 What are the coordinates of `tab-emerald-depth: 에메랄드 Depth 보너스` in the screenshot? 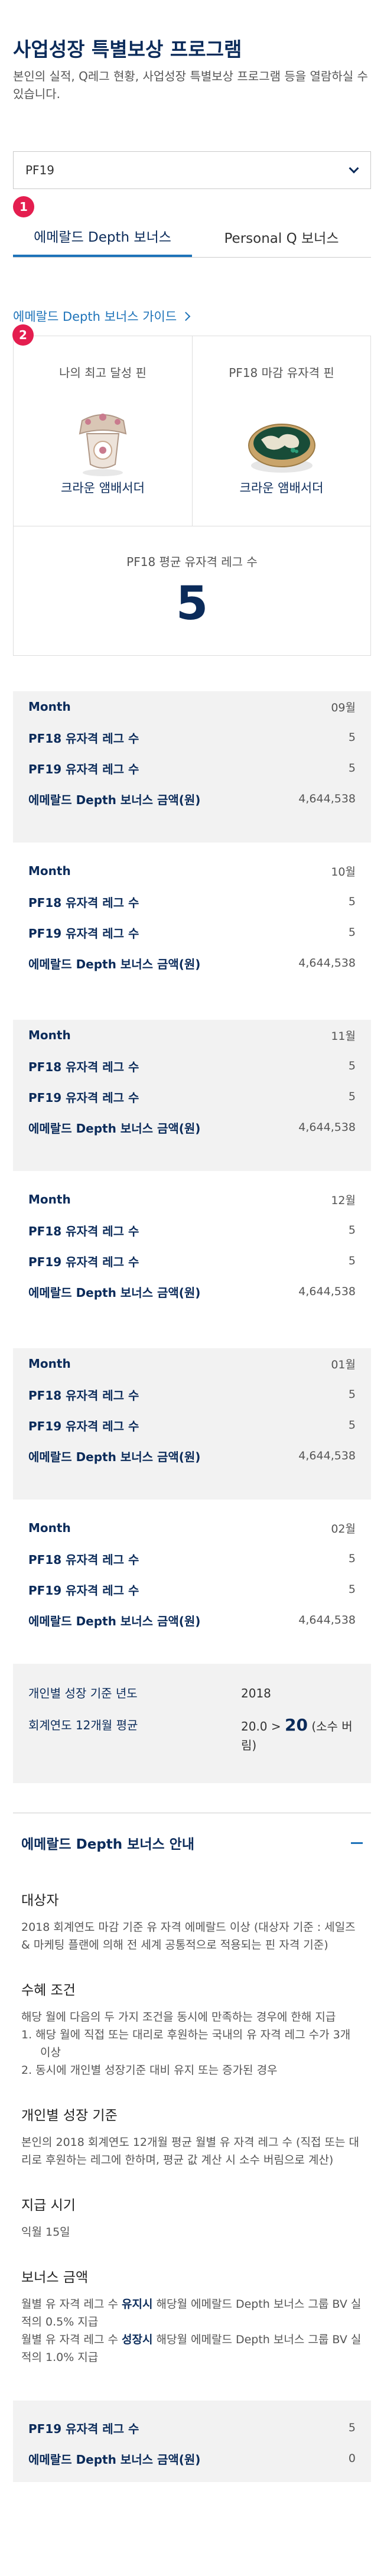 It's located at (102, 237).